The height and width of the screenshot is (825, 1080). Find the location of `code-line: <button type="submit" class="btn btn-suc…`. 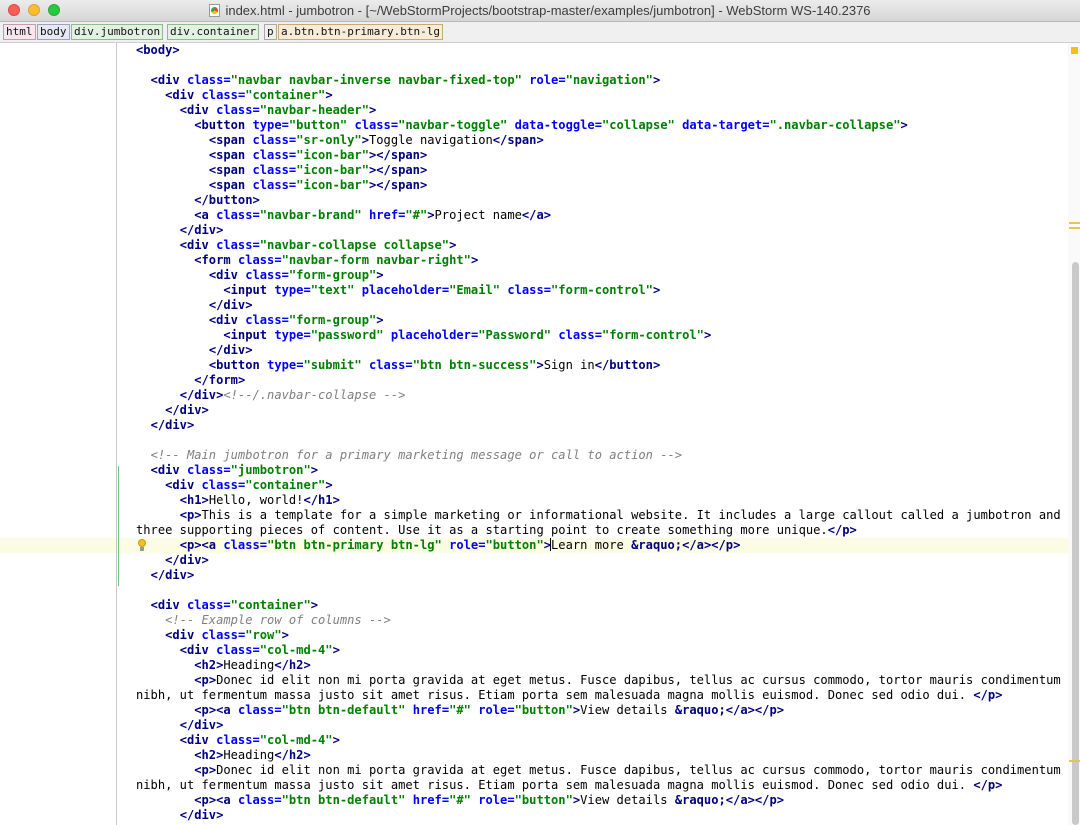

code-line: <button type="submit" class="btn btn-suc… is located at coordinates (596, 365).